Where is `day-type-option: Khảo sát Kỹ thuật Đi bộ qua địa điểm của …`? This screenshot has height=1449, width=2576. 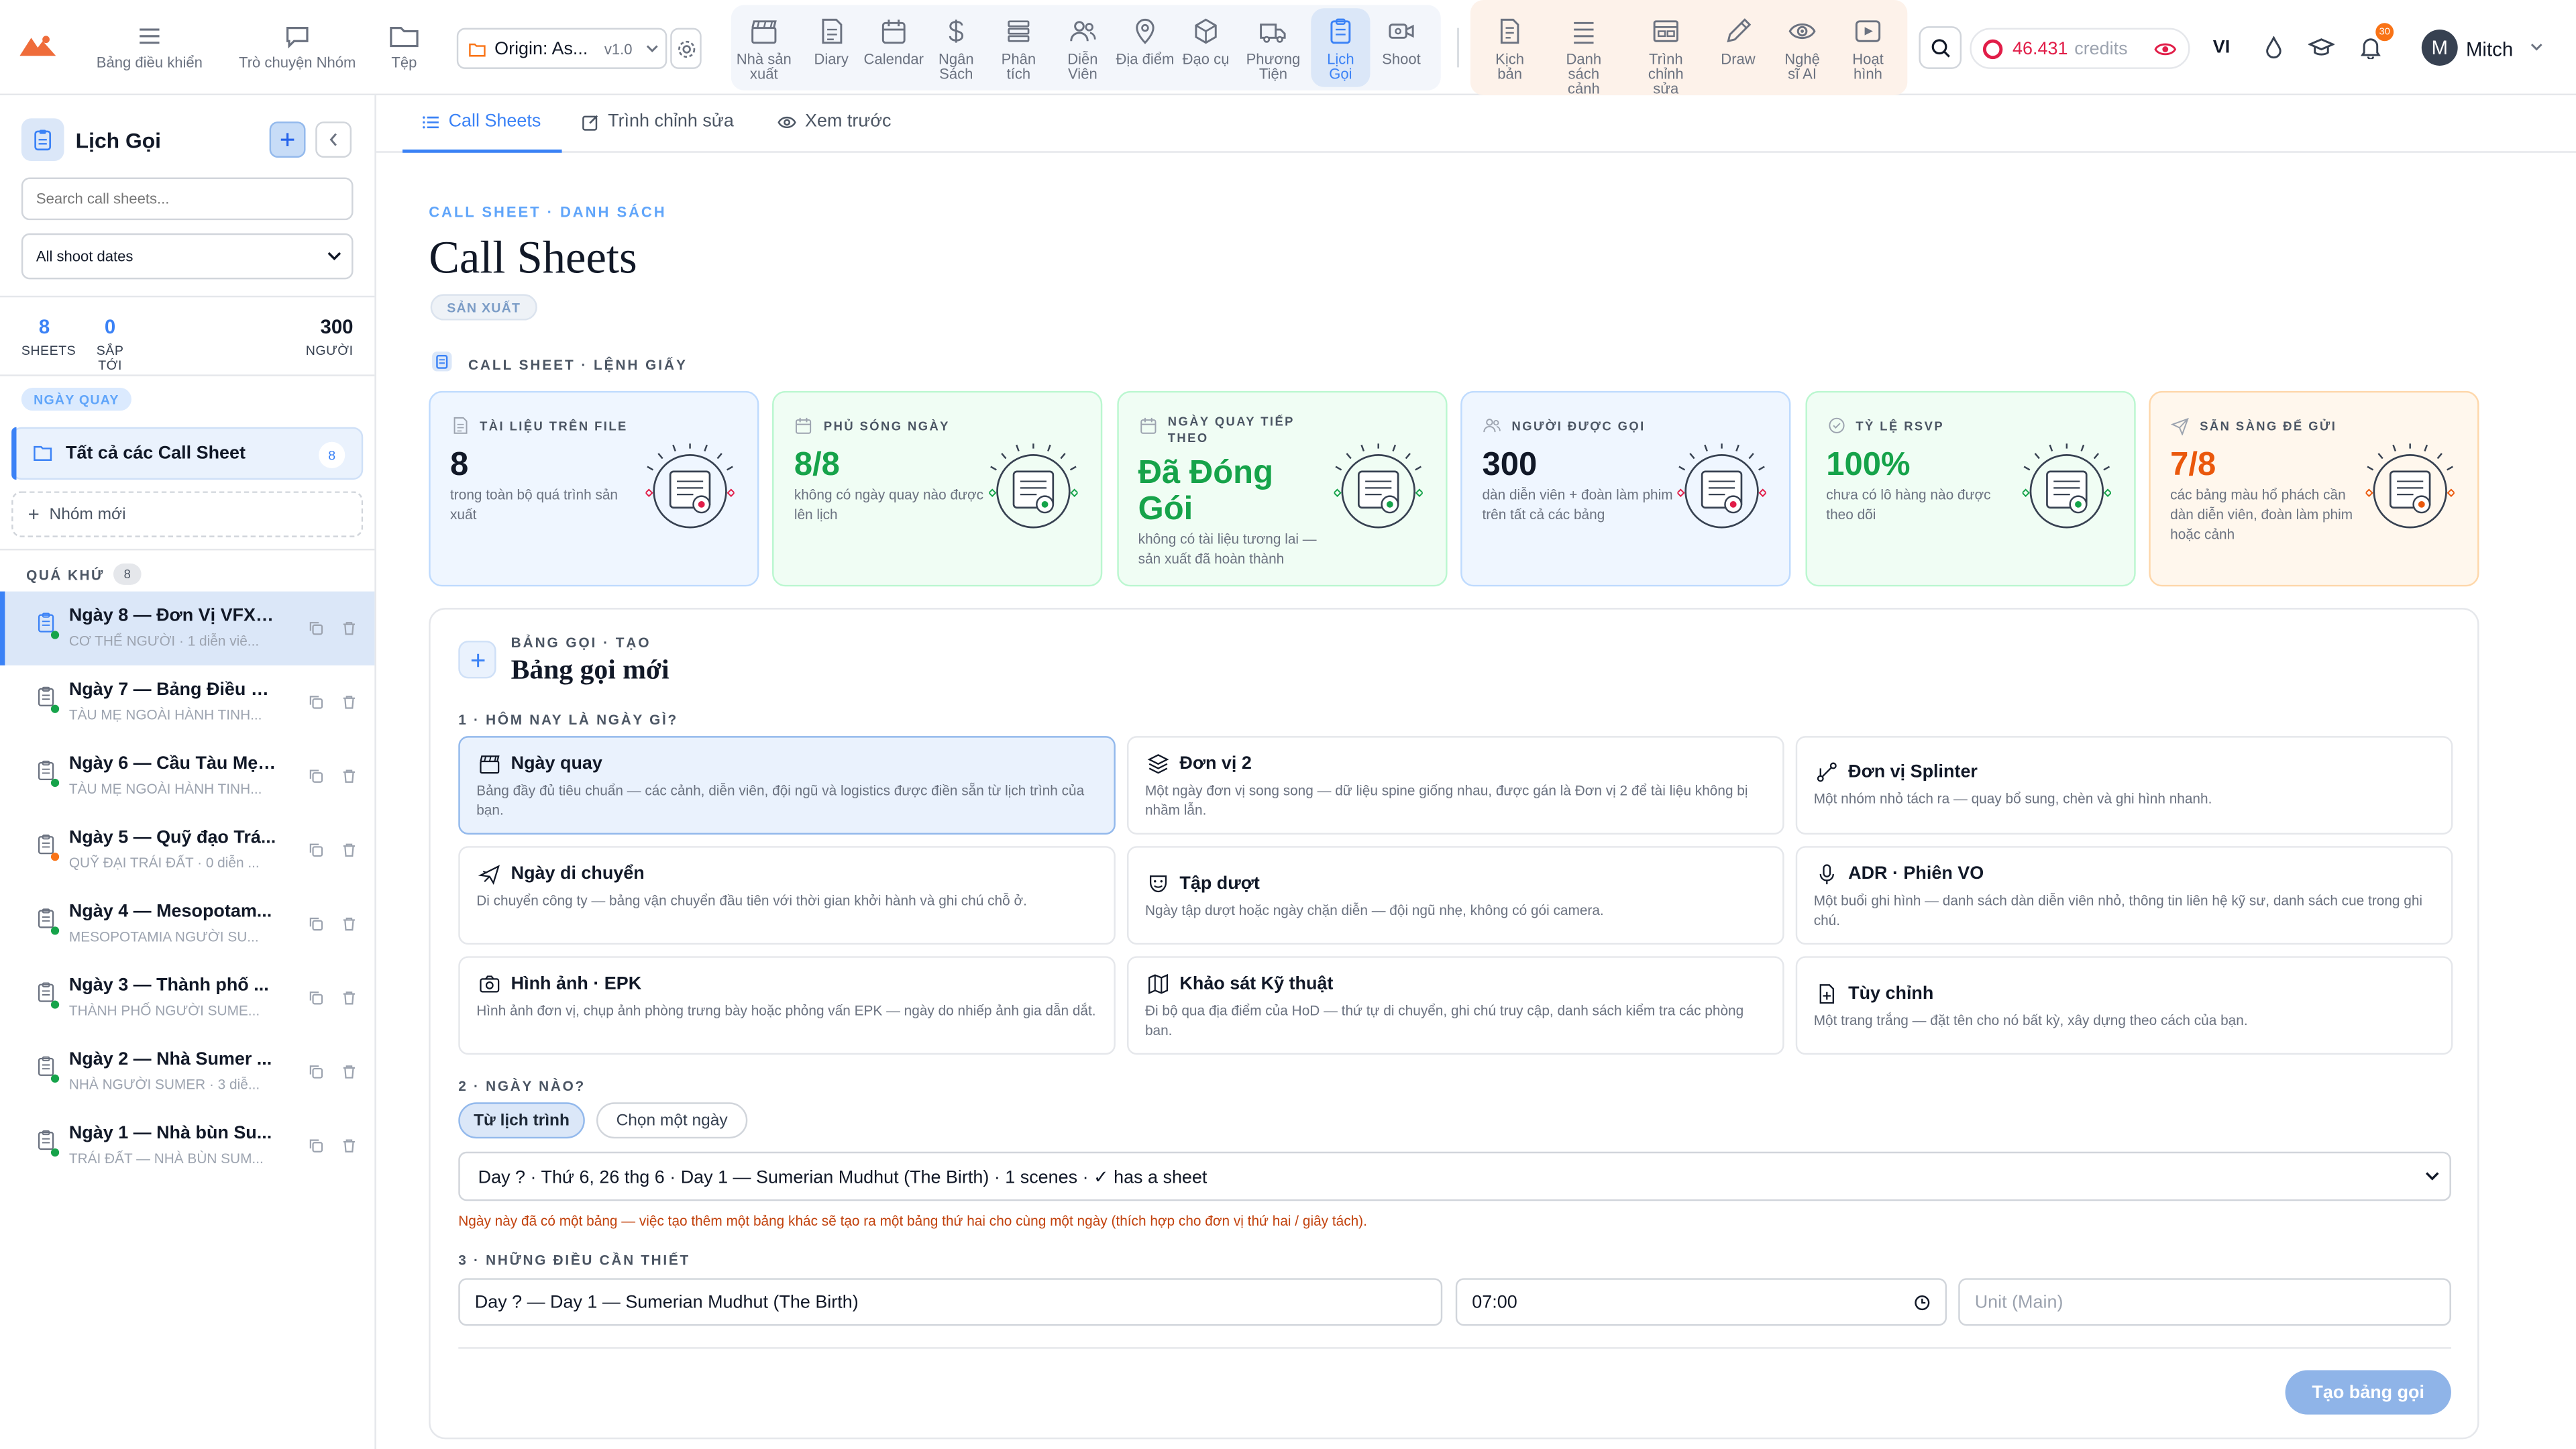 day-type-option: Khảo sát Kỹ thuật Đi bộ qua địa điểm của … is located at coordinates (1455, 1005).